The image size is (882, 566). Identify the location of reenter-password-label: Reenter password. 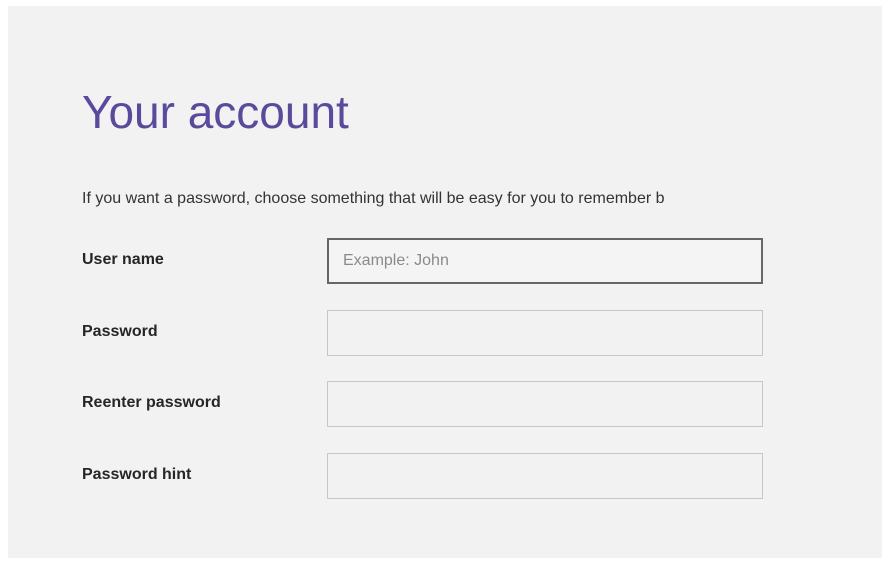
(151, 402).